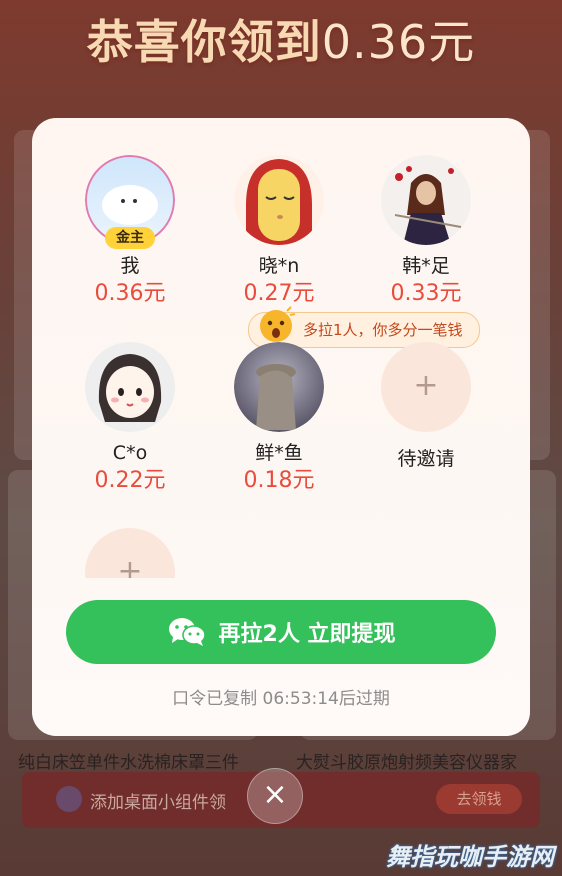  I want to click on sponsor-badge: 金主, so click(130, 238).